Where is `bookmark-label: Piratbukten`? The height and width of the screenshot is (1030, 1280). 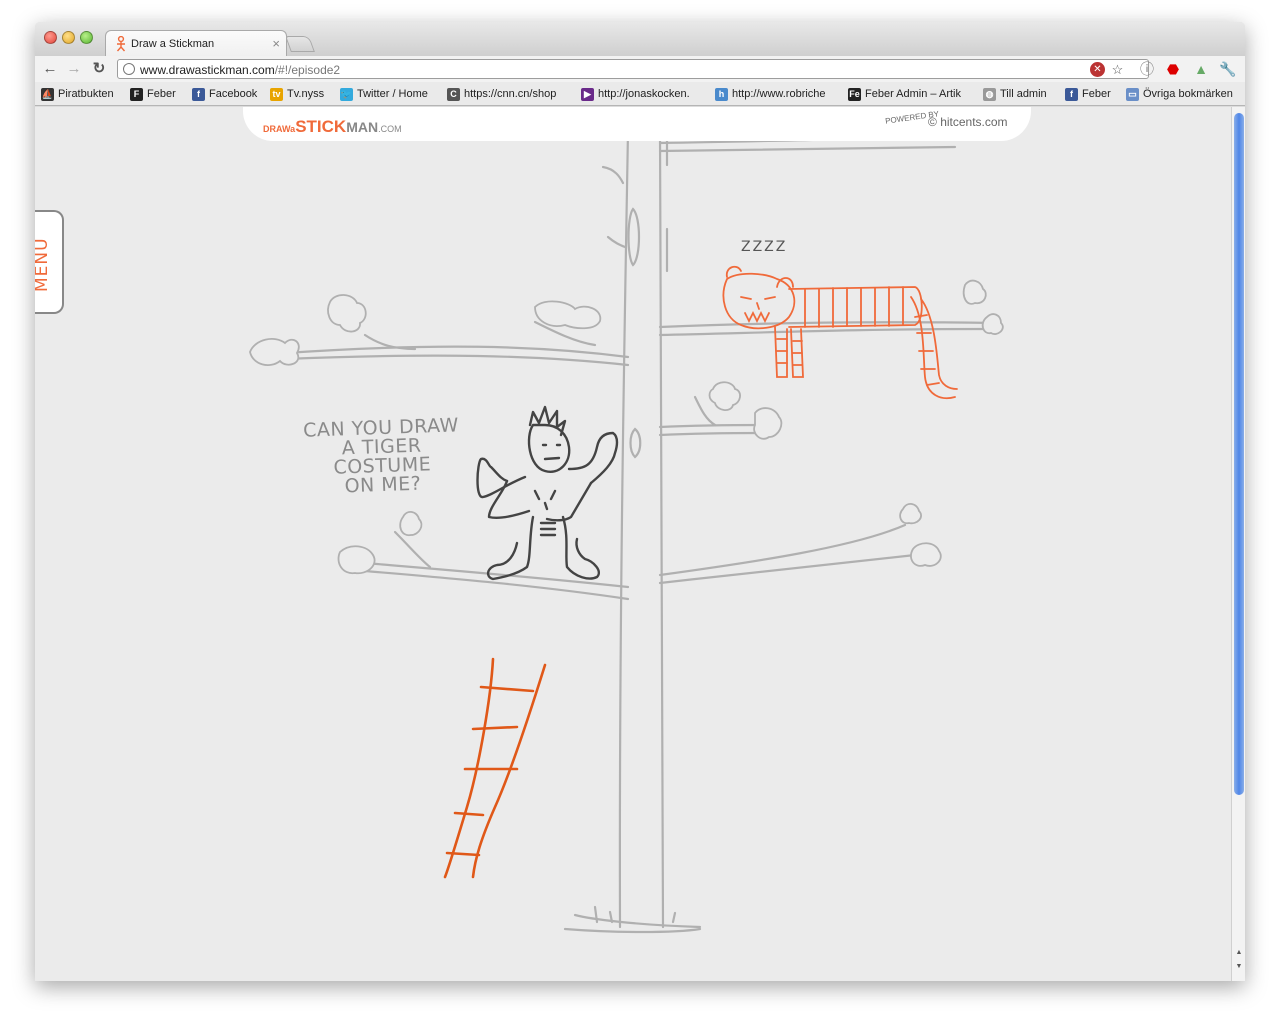
bookmark-label: Piratbukten is located at coordinates (86, 94).